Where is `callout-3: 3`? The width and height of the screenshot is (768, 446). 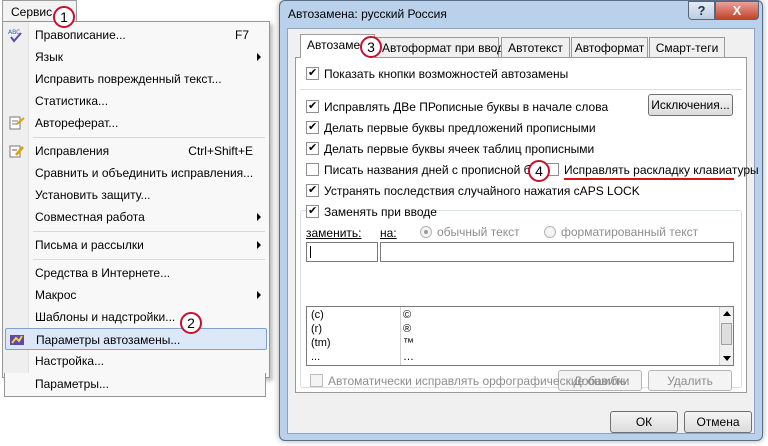 callout-3: 3 is located at coordinates (371, 47).